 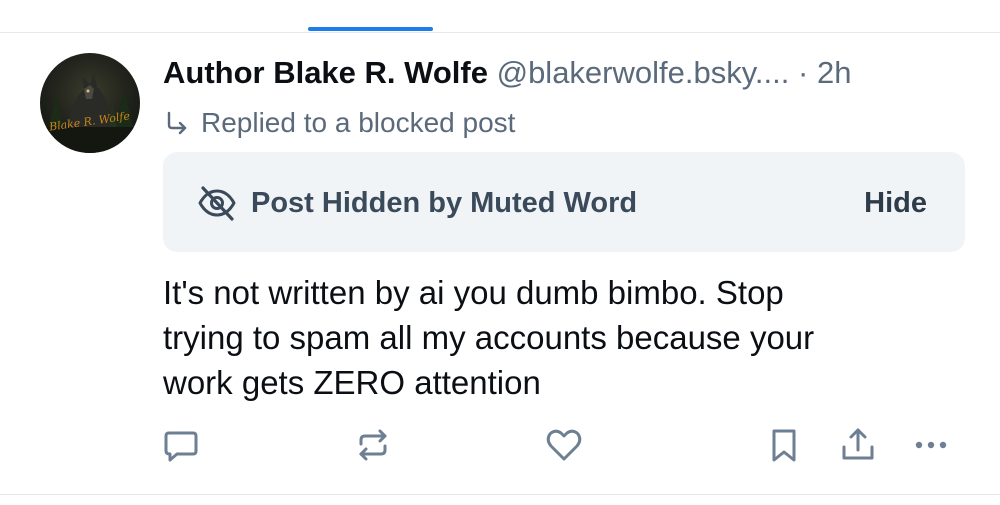 I want to click on repost-arrows-icon, so click(x=373, y=445).